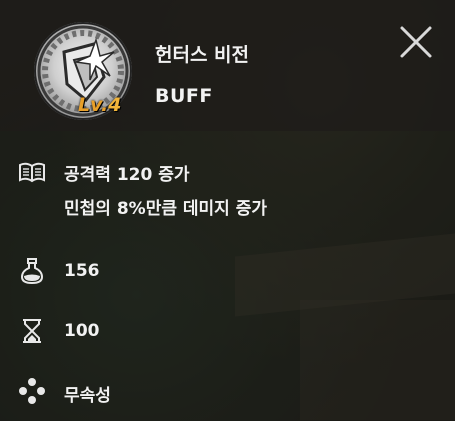 The height and width of the screenshot is (421, 455). Describe the element at coordinates (184, 96) in the screenshot. I see `skill-type: BUFF` at that location.